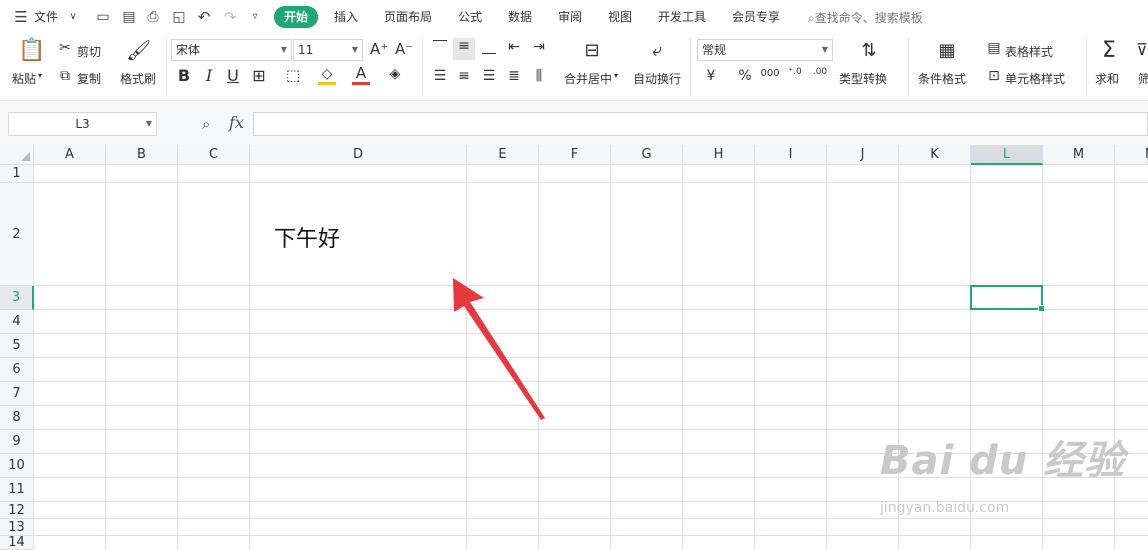 The width and height of the screenshot is (1148, 550). Describe the element at coordinates (24, 78) in the screenshot. I see `paste-button: 粘贴` at that location.